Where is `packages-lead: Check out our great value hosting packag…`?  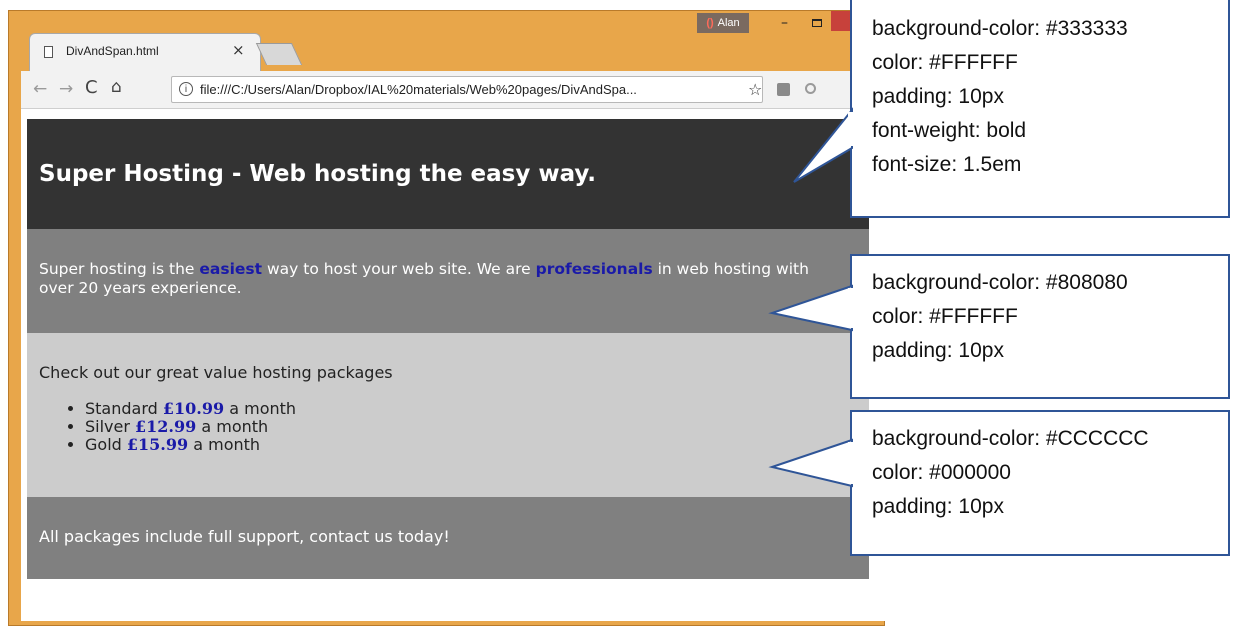
packages-lead: Check out our great value hosting packag… is located at coordinates (216, 372).